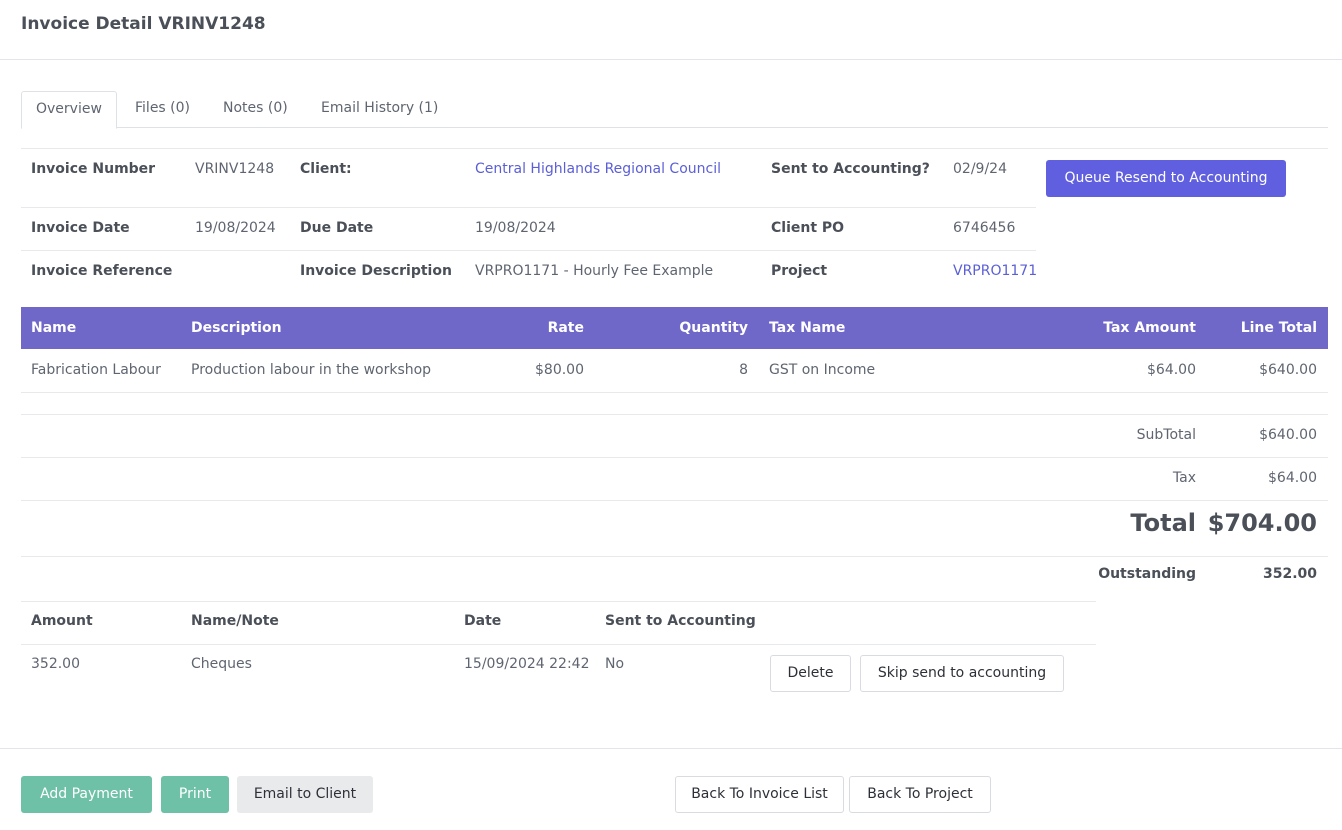  Describe the element at coordinates (305, 794) in the screenshot. I see `email-client-button: Email to Client` at that location.